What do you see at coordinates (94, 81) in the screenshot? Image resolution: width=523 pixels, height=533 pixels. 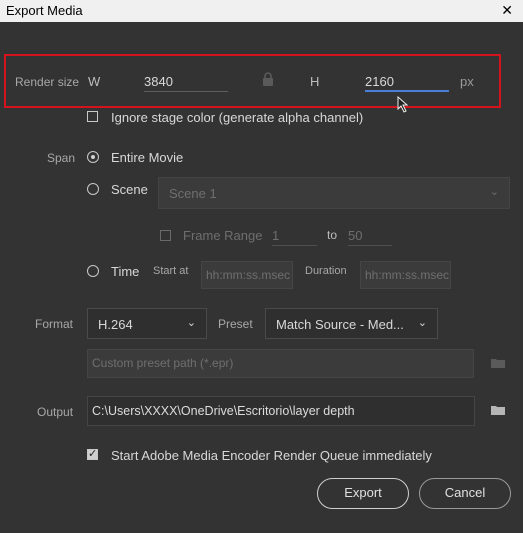 I see `width-label: W` at bounding box center [94, 81].